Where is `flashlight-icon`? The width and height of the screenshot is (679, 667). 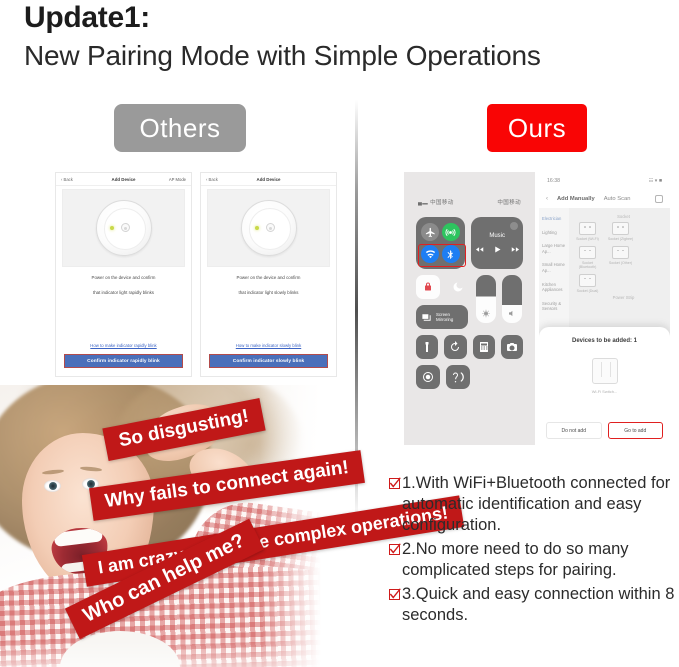 flashlight-icon is located at coordinates (427, 347).